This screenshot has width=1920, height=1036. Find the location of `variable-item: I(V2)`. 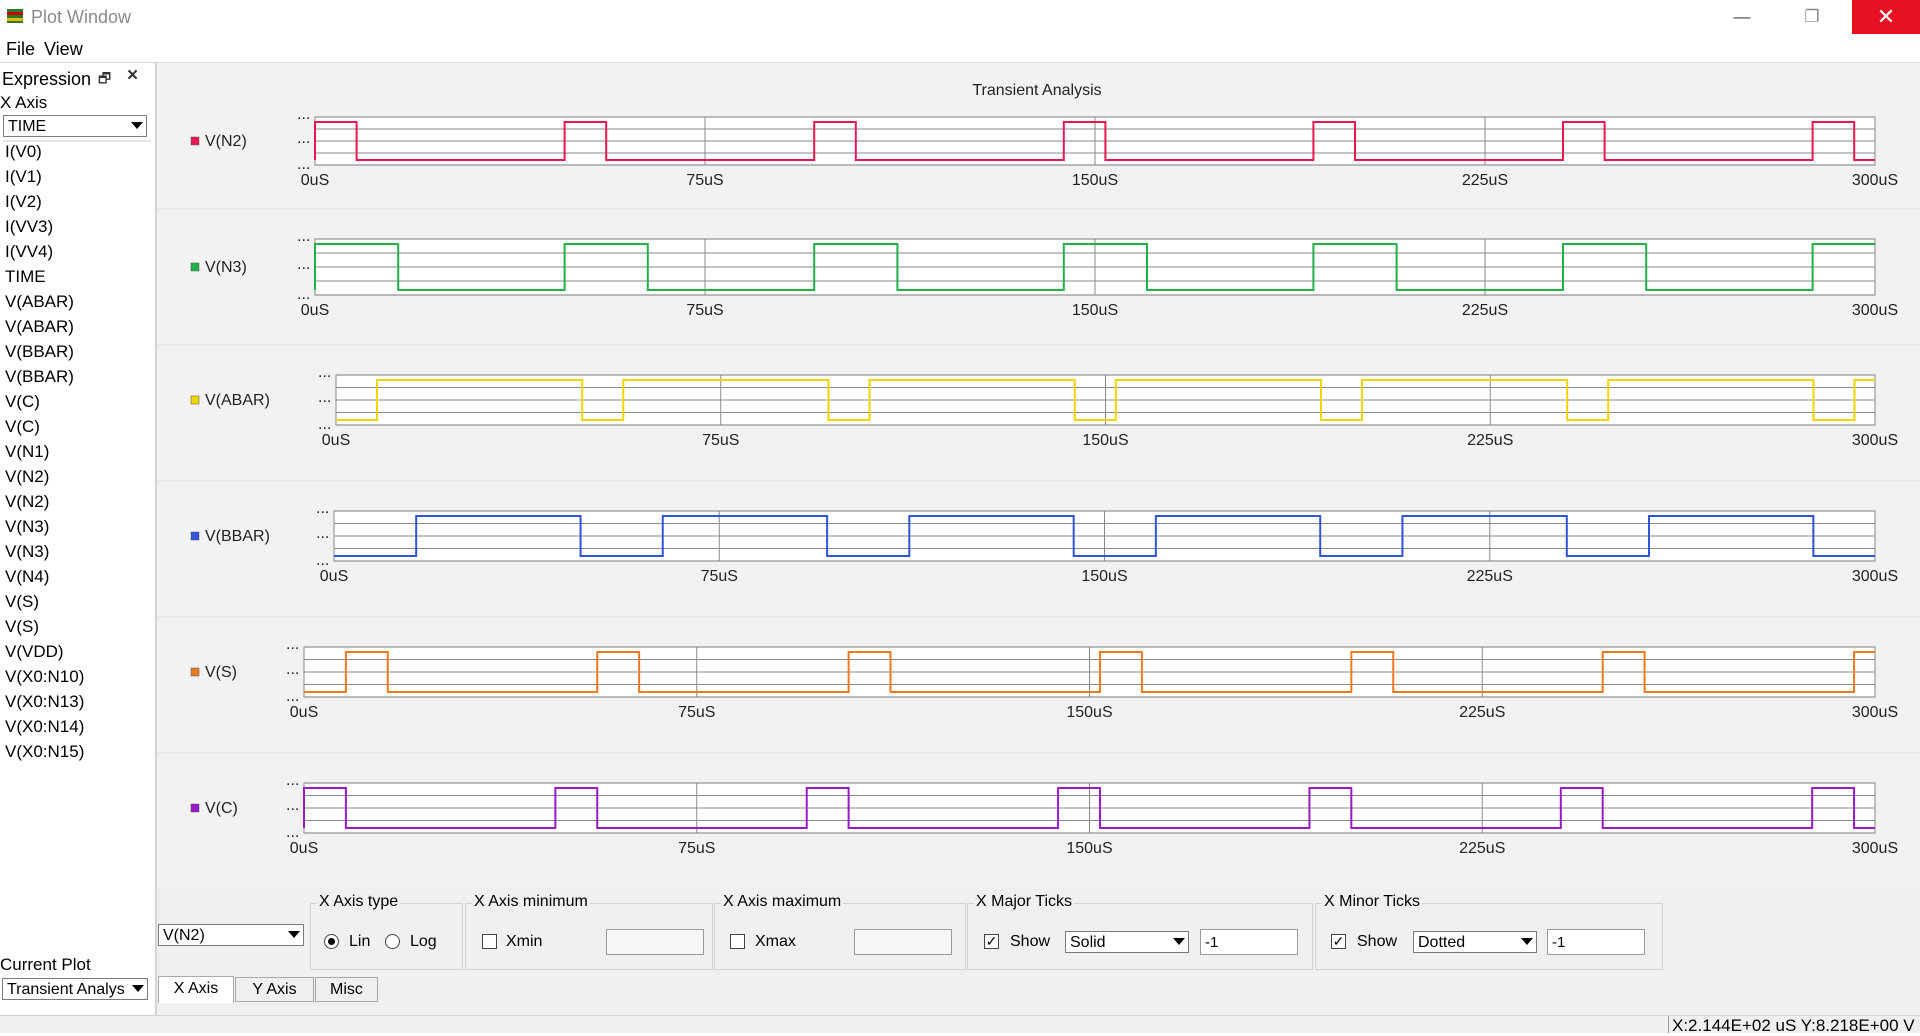

variable-item: I(V2) is located at coordinates (23, 202).